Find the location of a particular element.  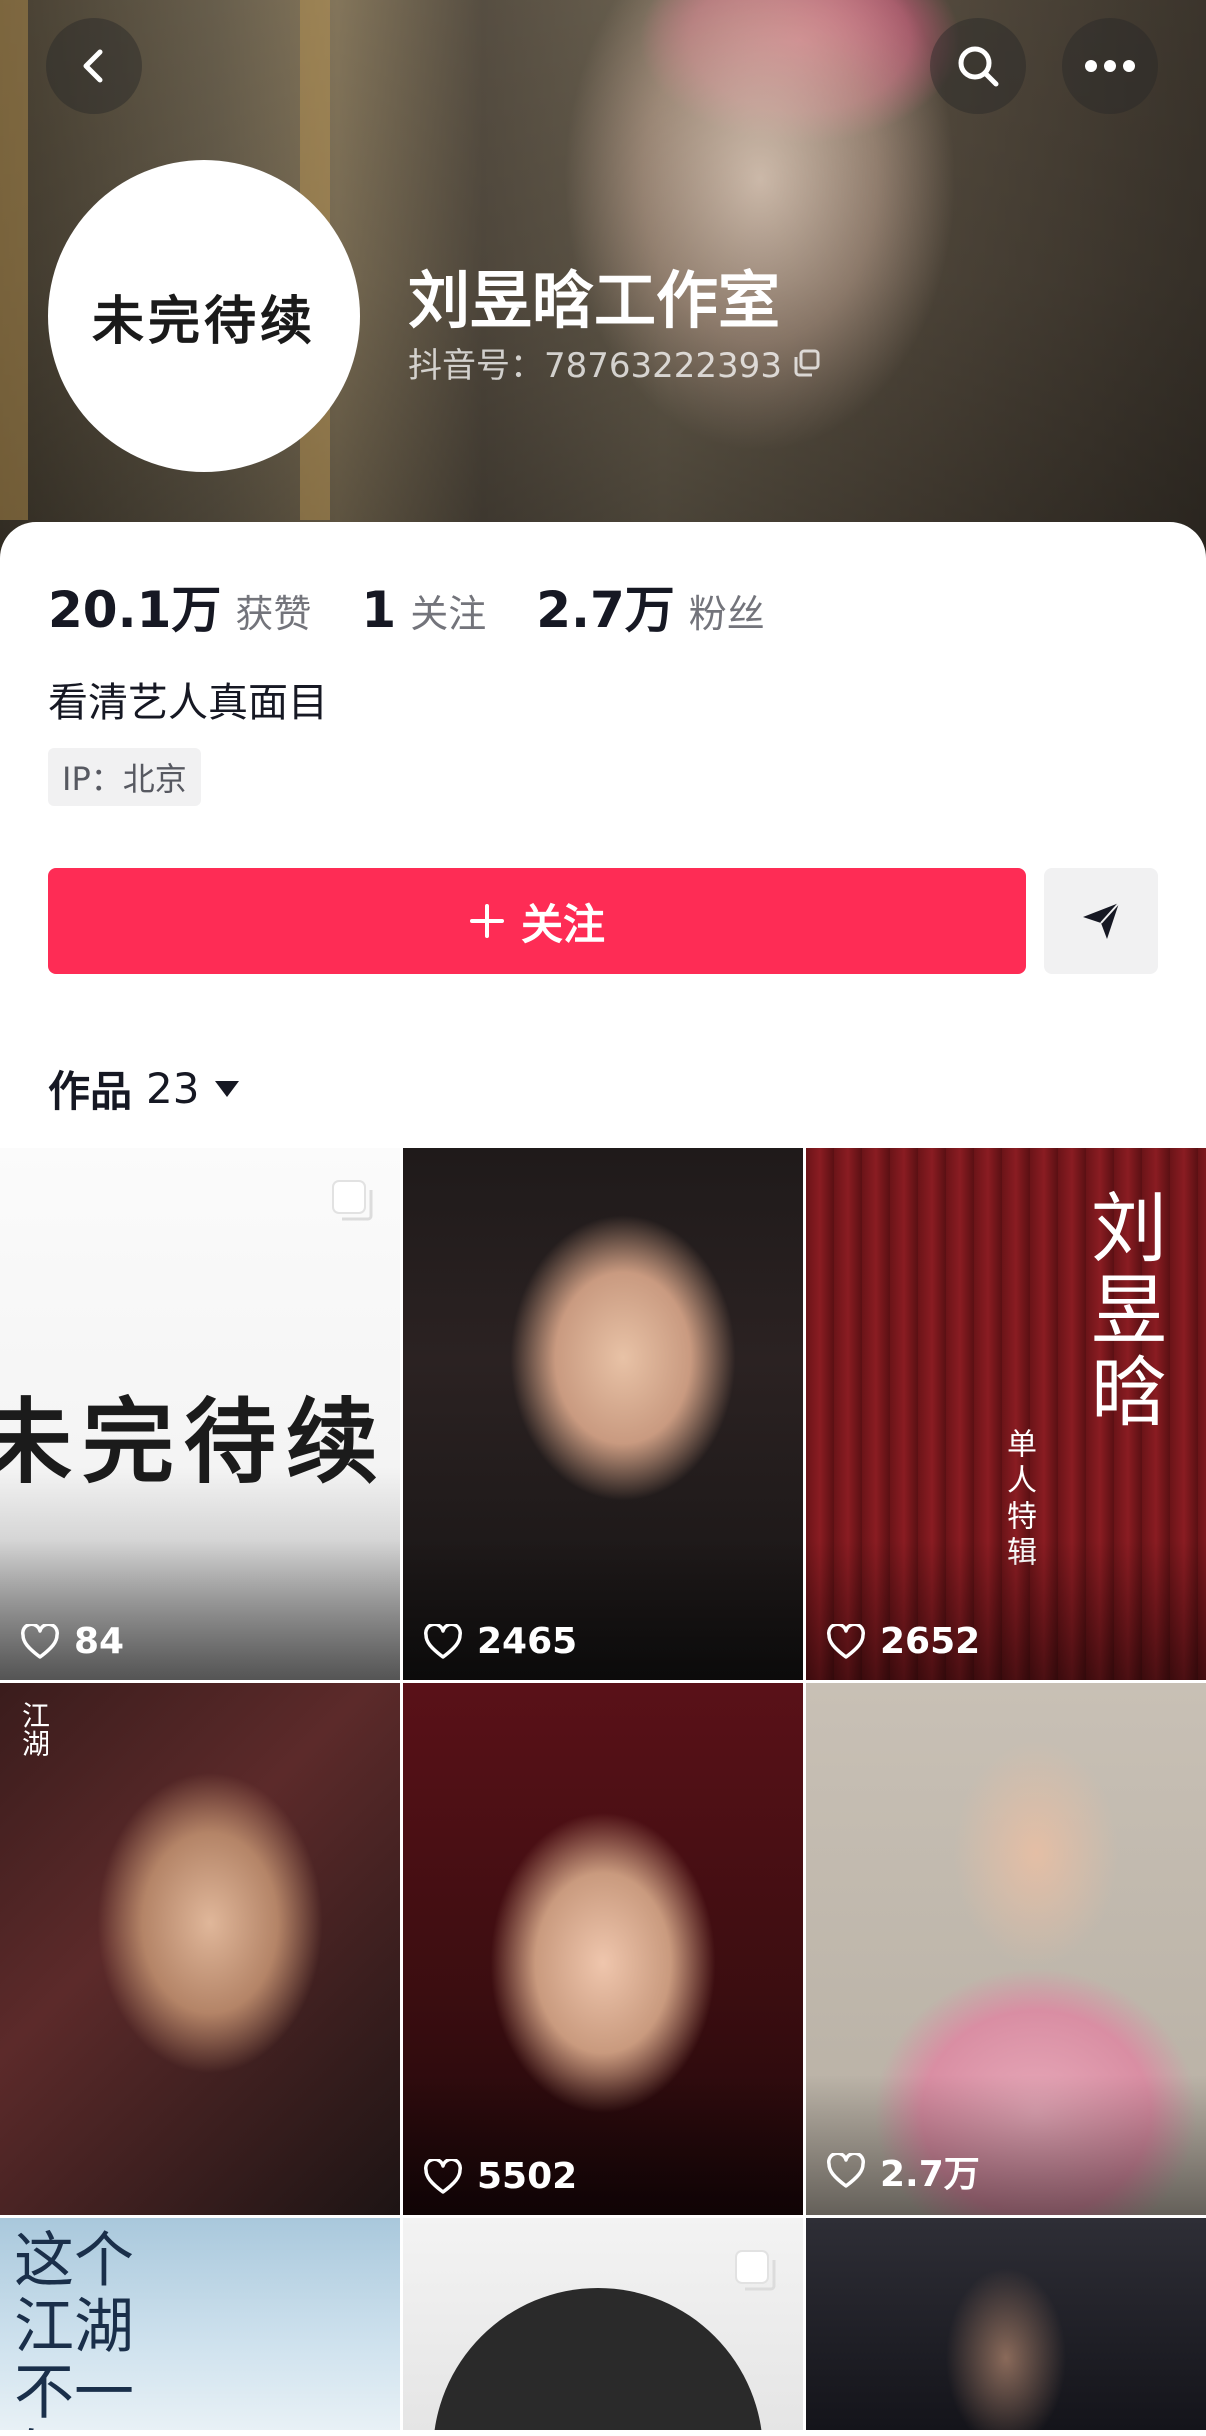

search-button is located at coordinates (978, 66).